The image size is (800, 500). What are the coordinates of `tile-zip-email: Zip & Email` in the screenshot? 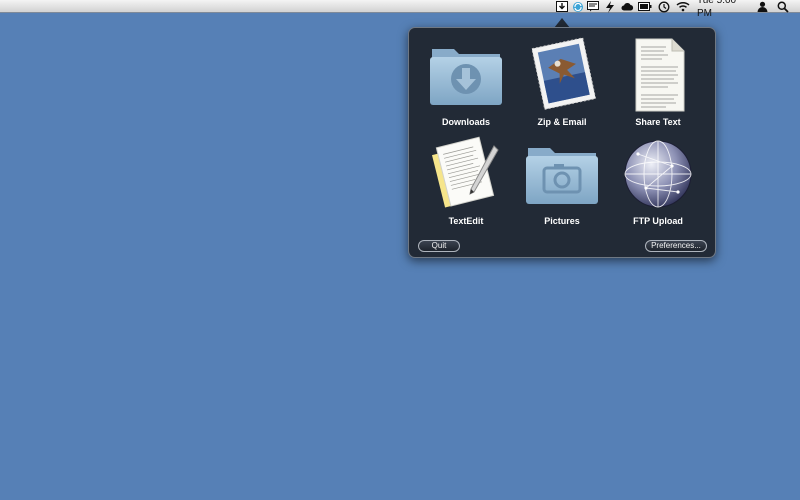 It's located at (562, 81).